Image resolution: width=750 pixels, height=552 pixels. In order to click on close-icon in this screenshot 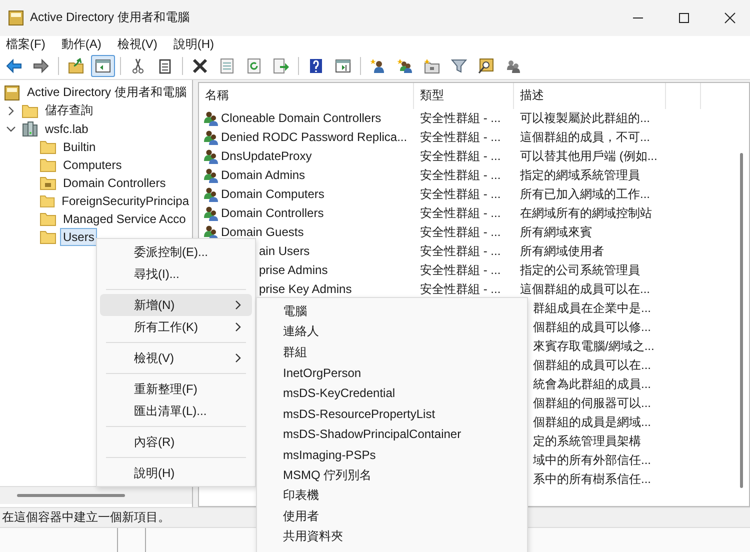, I will do `click(730, 18)`.